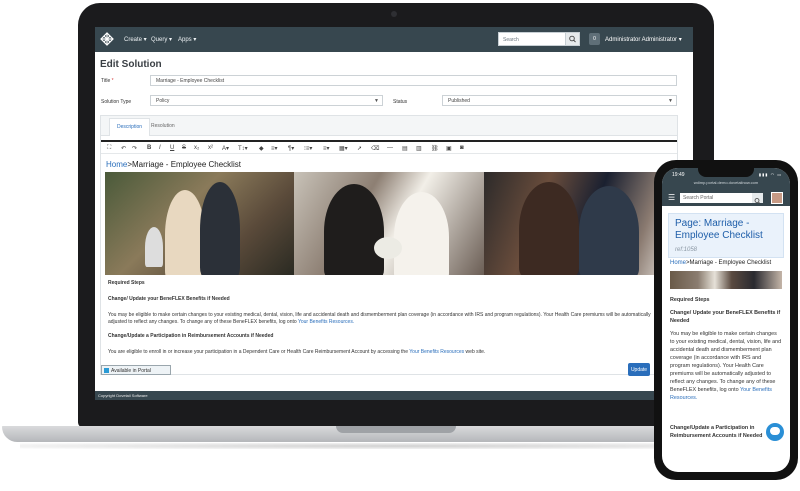  I want to click on copyright-text: Copyright Dovetail Software, so click(123, 395).